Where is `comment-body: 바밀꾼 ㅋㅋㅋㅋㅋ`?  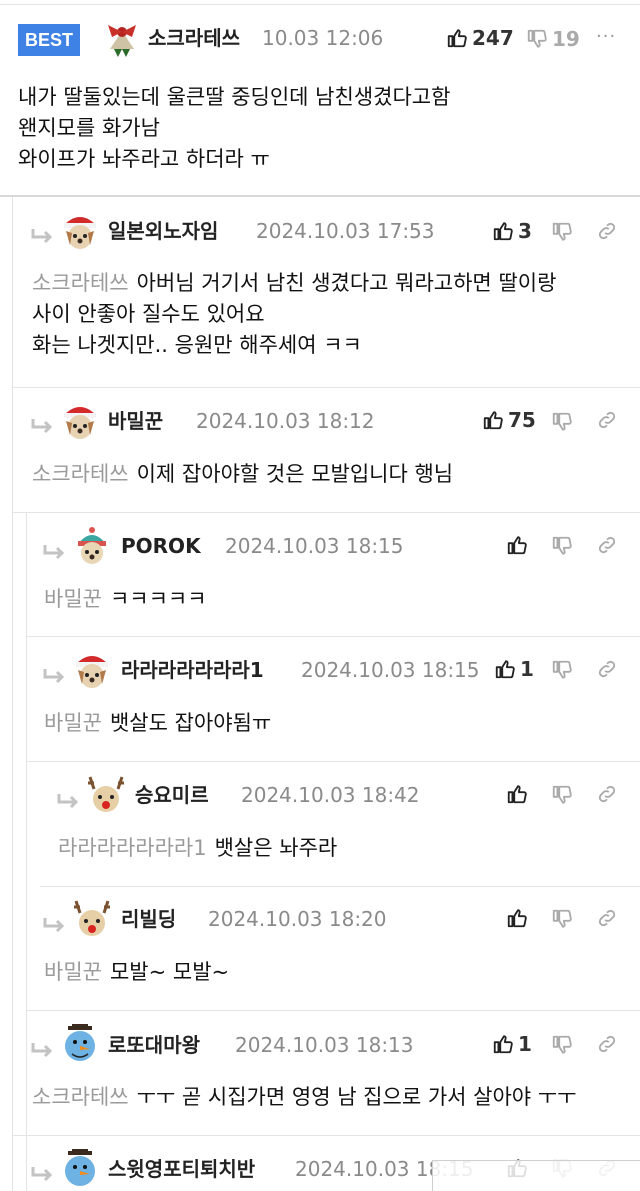 comment-body: 바밀꾼 ㅋㅋㅋㅋㅋ is located at coordinates (125, 599).